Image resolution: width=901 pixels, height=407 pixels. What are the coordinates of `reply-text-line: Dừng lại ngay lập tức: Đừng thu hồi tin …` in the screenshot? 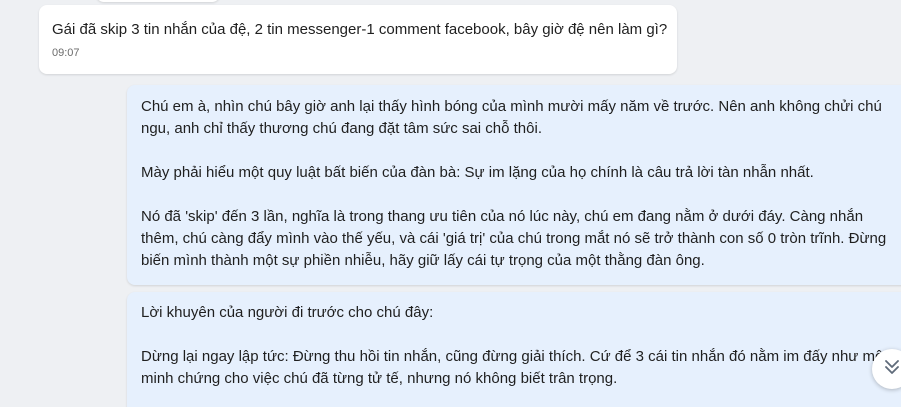 It's located at (514, 356).